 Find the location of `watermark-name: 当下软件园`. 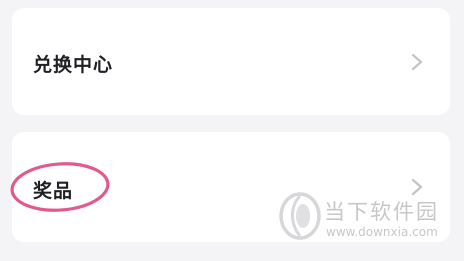

watermark-name: 当下软件园 is located at coordinates (381, 212).